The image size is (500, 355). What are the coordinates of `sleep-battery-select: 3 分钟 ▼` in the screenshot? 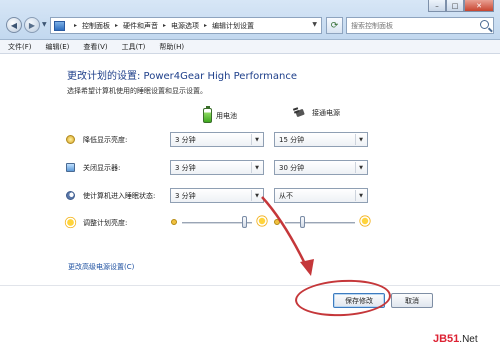 It's located at (217, 195).